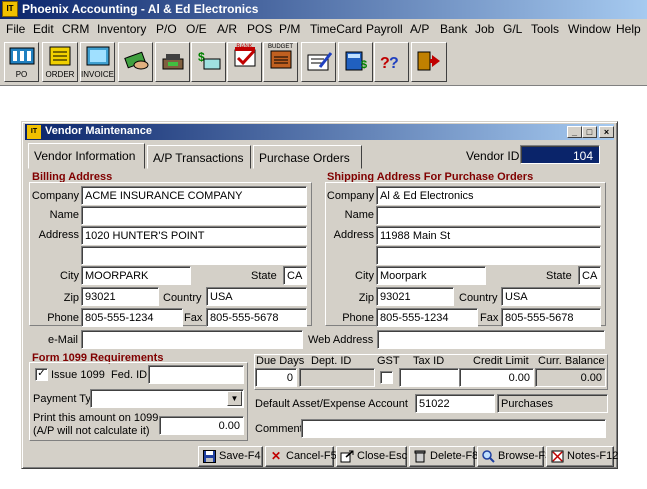  What do you see at coordinates (453, 428) in the screenshot?
I see `comment-field` at bounding box center [453, 428].